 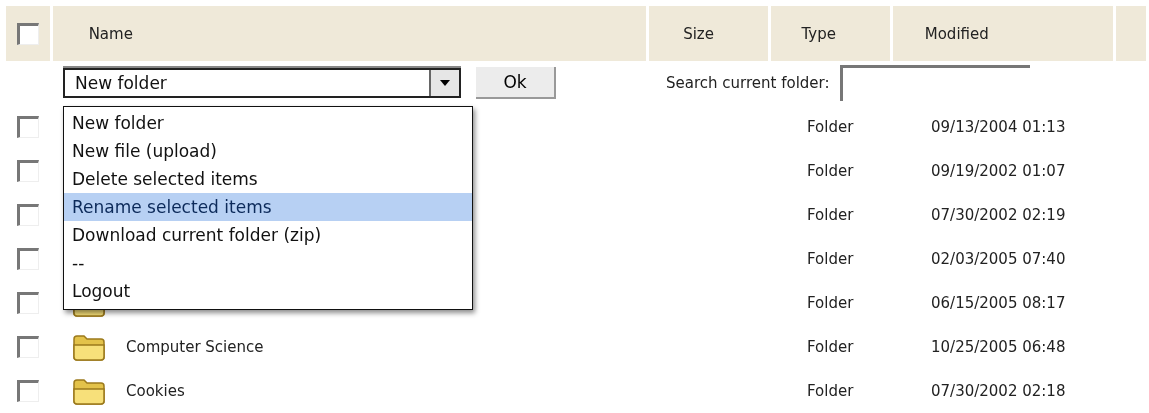 I want to click on column-header: Modified, so click(x=1003, y=33).